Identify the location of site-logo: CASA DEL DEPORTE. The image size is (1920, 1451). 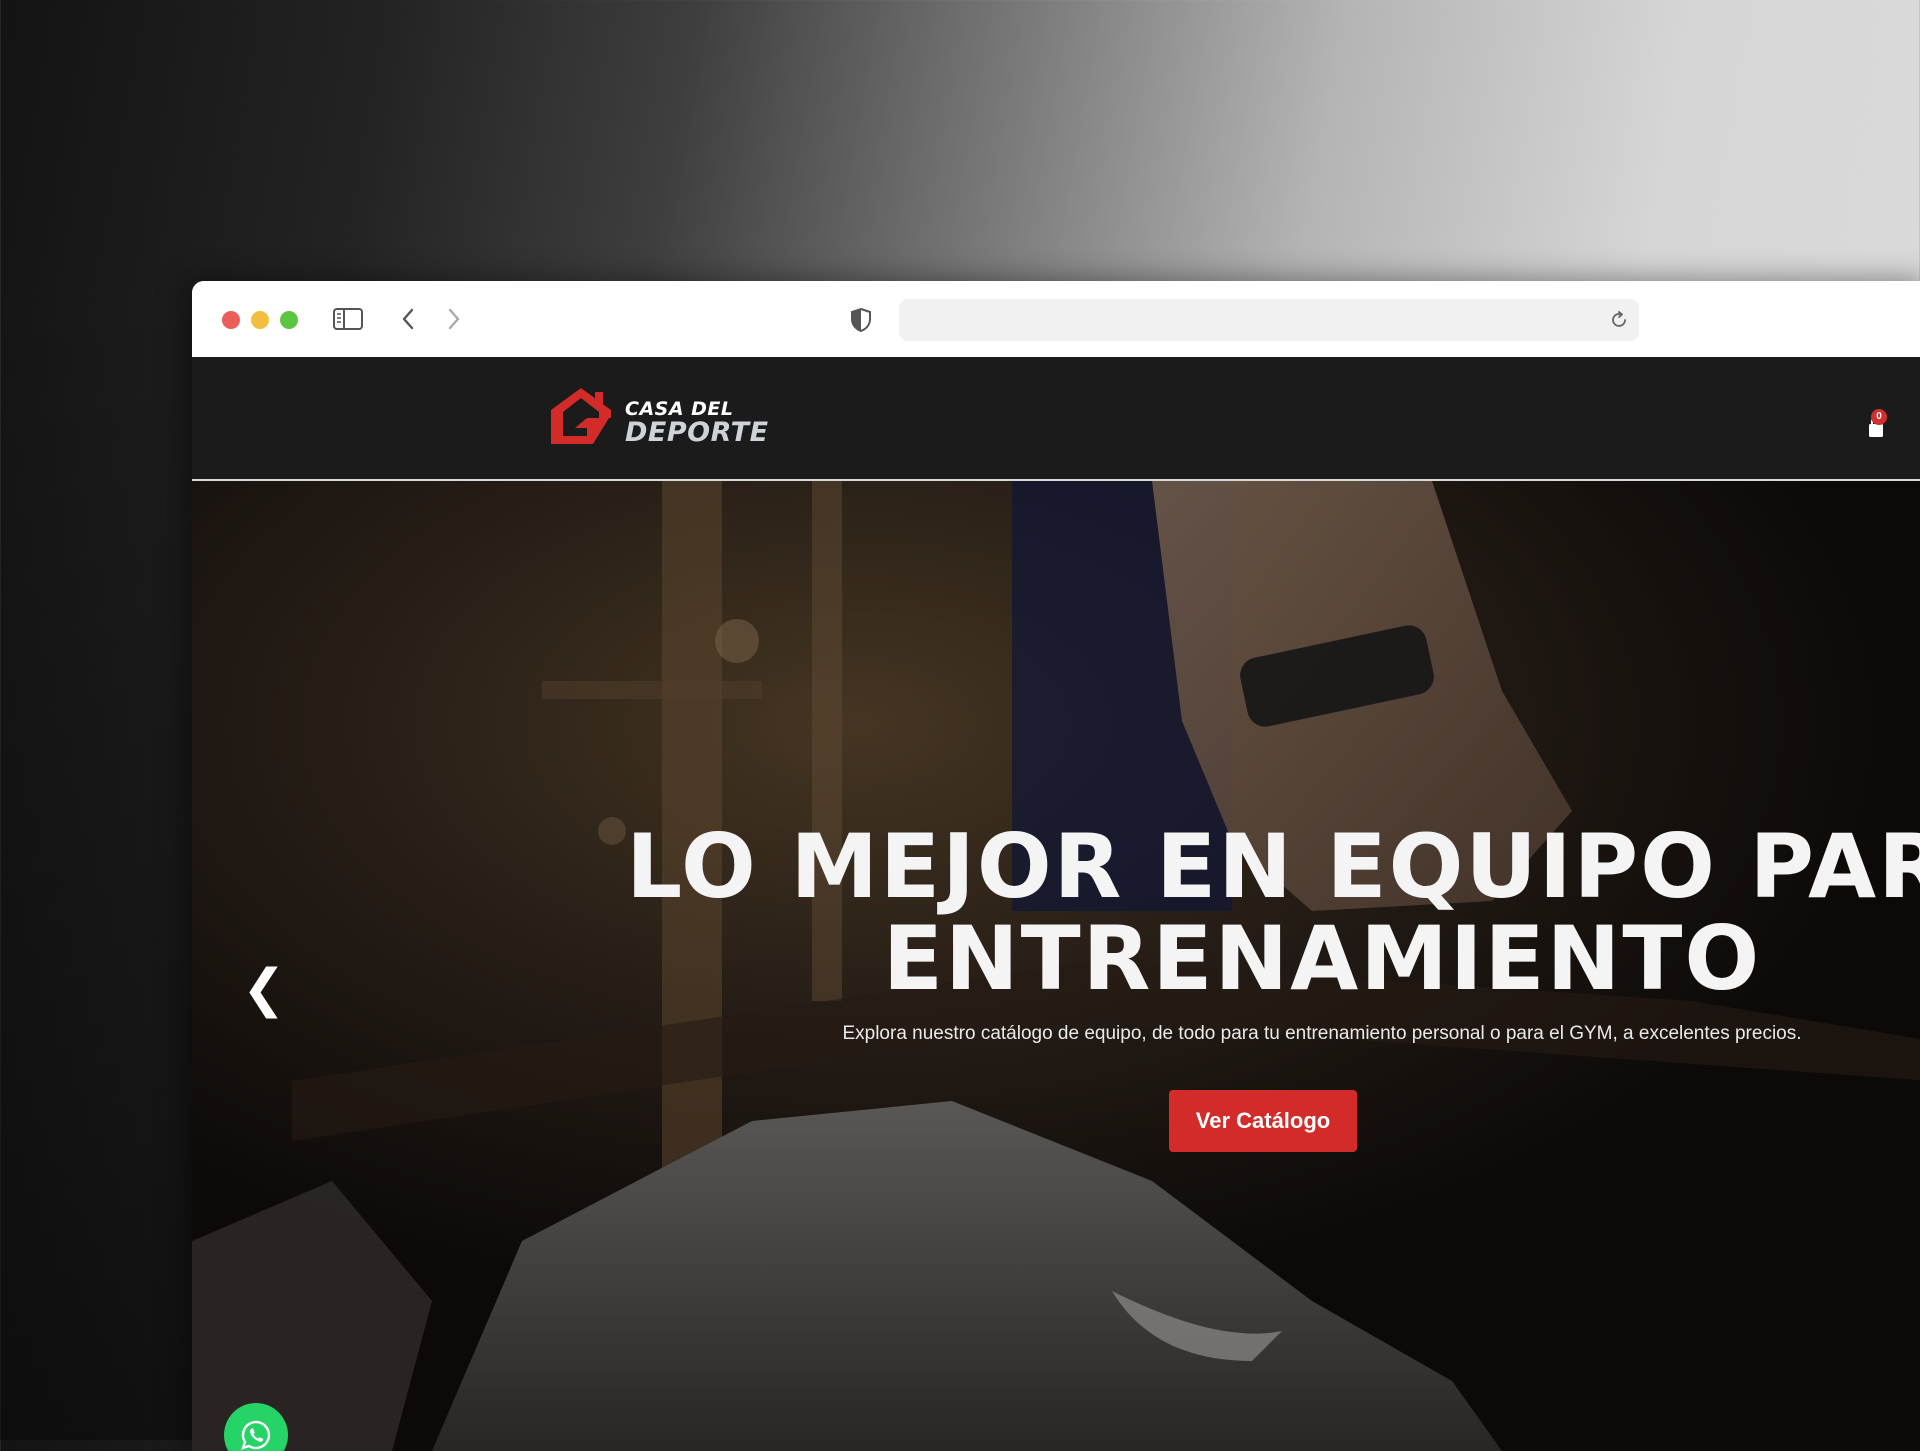
(658, 417).